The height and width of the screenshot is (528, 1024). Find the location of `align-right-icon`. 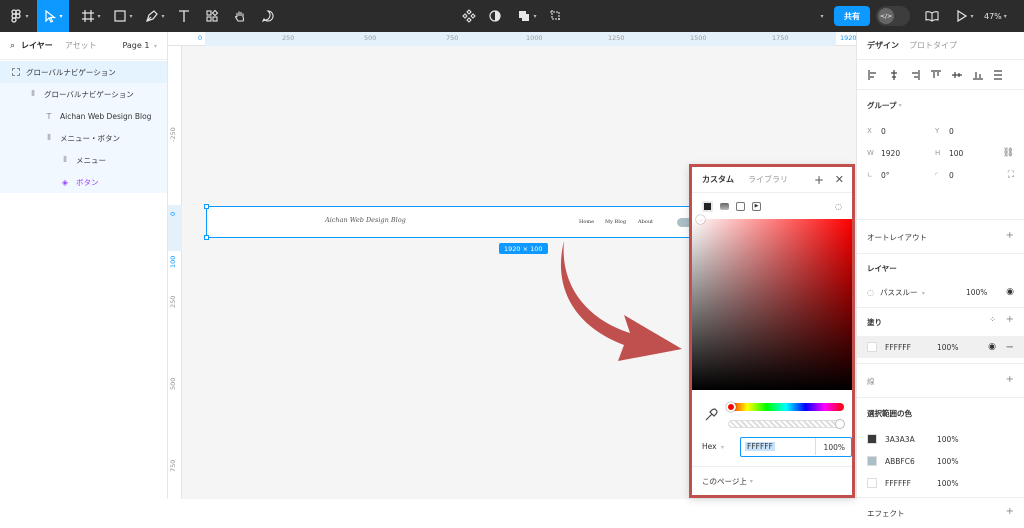

align-right-icon is located at coordinates (915, 75).